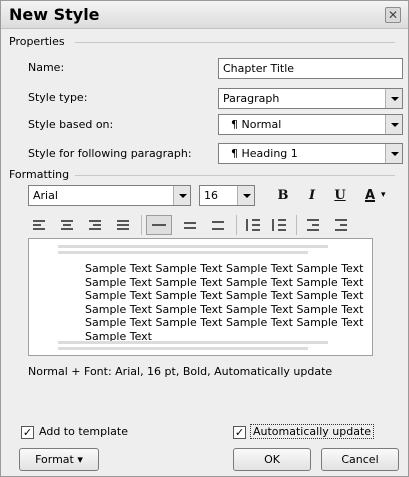 The height and width of the screenshot is (477, 409). Describe the element at coordinates (46, 67) in the screenshot. I see `name-label: Name:` at that location.